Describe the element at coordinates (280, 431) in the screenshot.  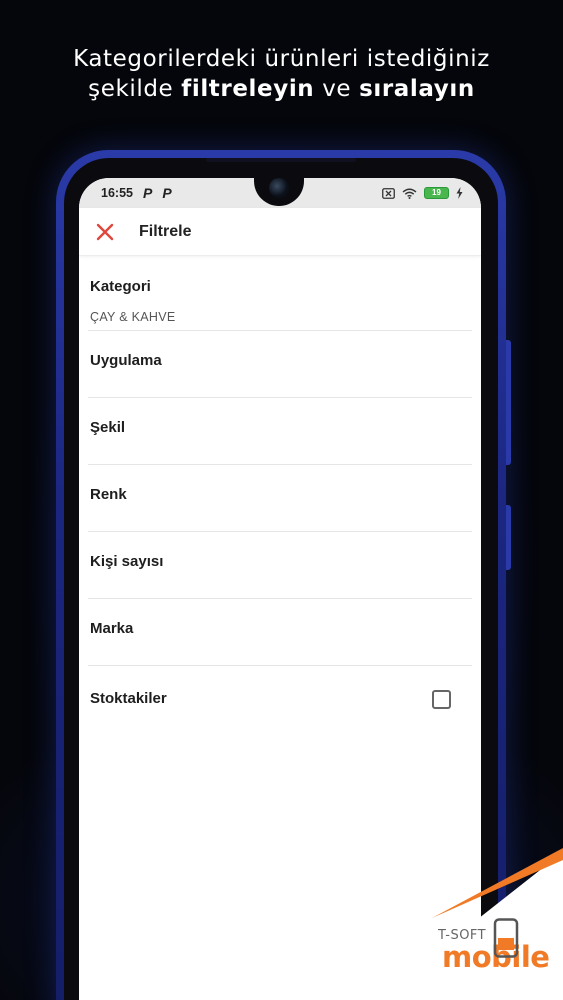
I see `filter-shape: Şekil` at that location.